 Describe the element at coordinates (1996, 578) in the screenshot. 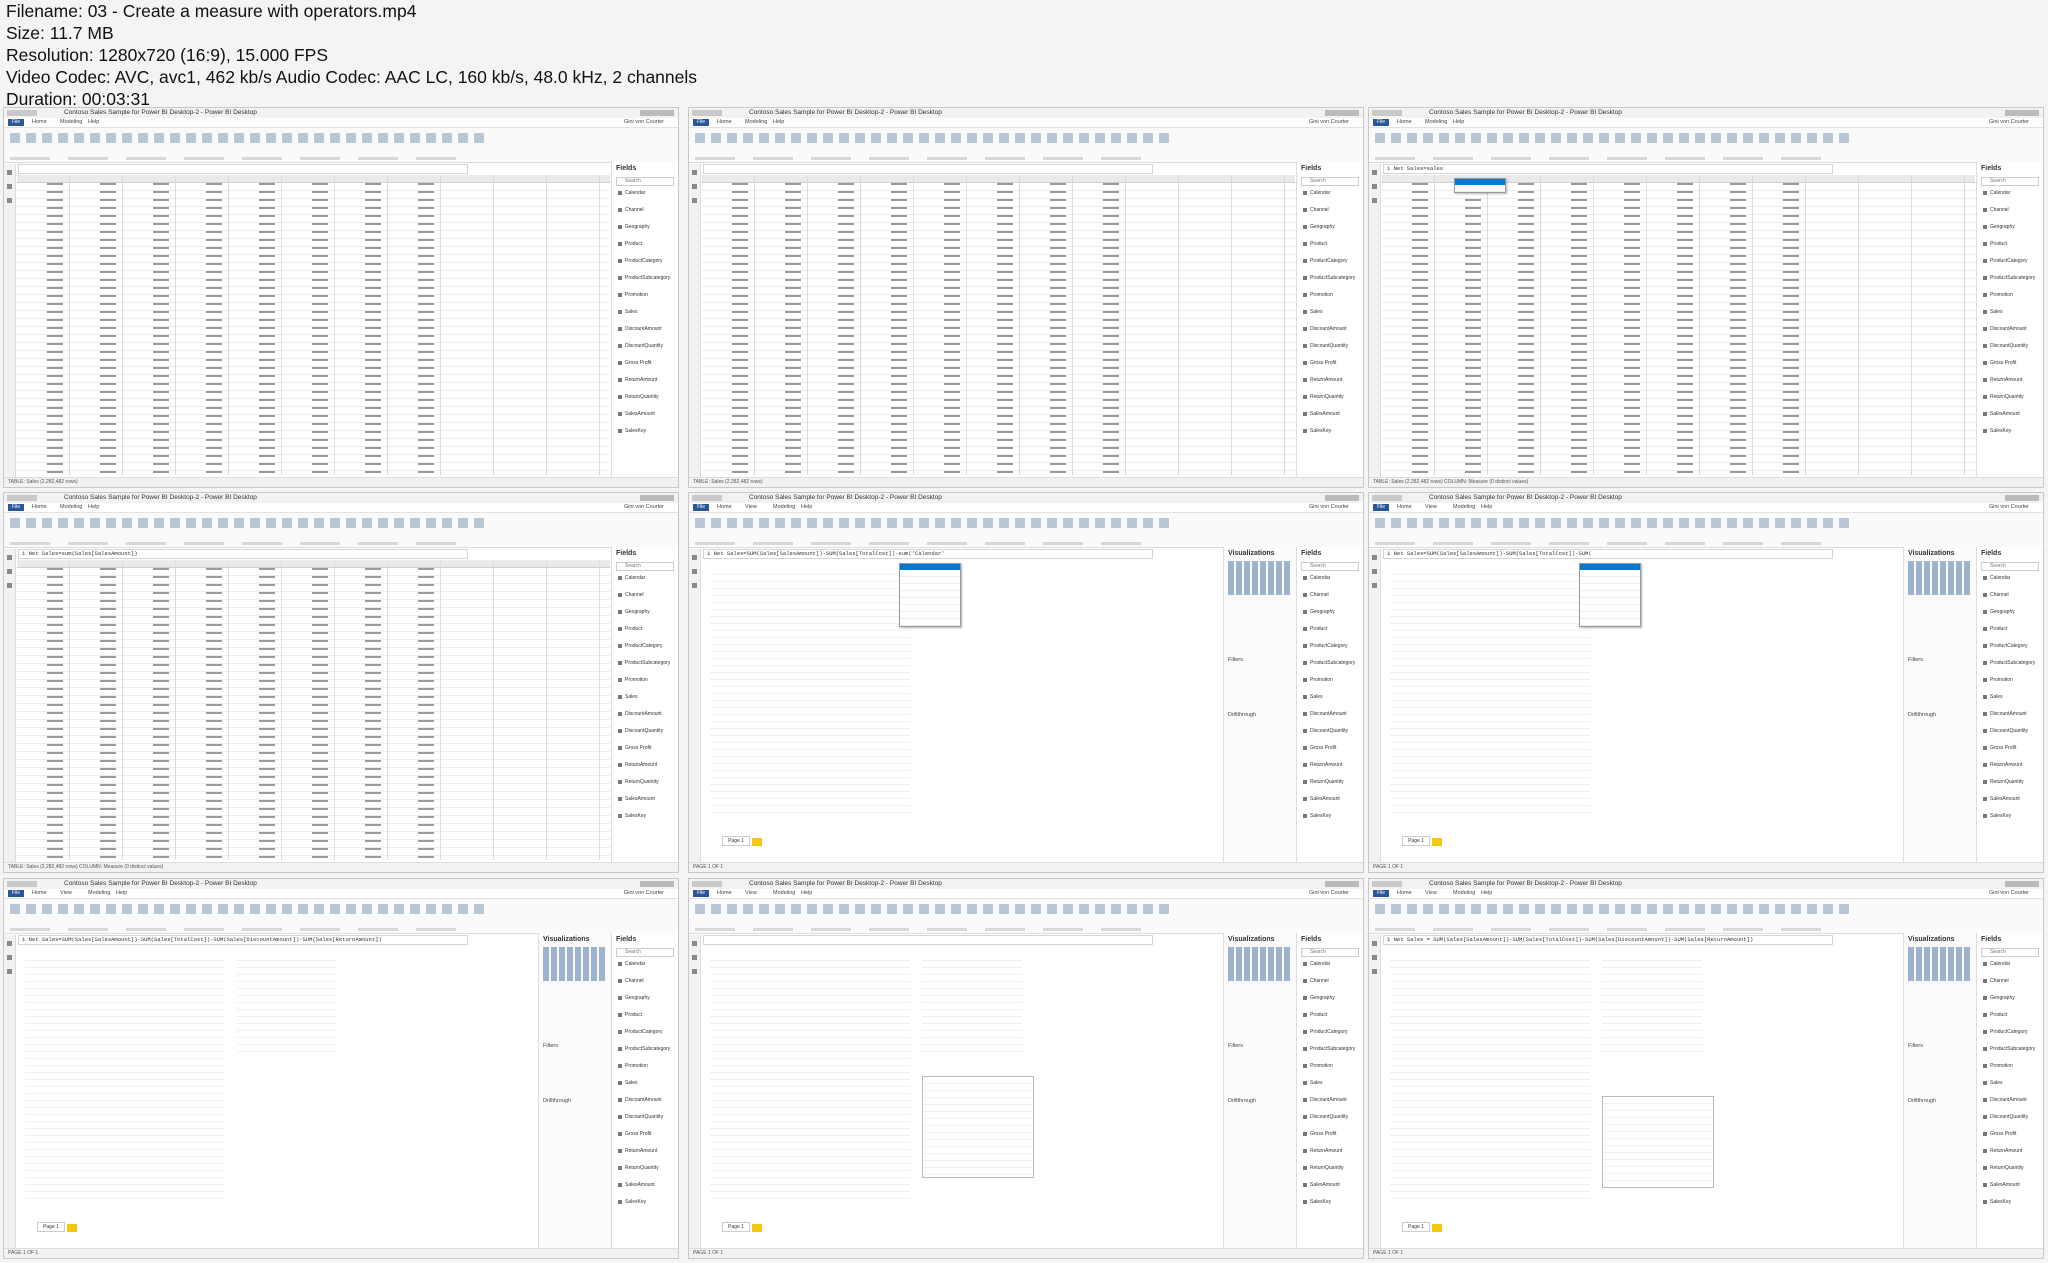

I see `field-item: Calendar` at that location.